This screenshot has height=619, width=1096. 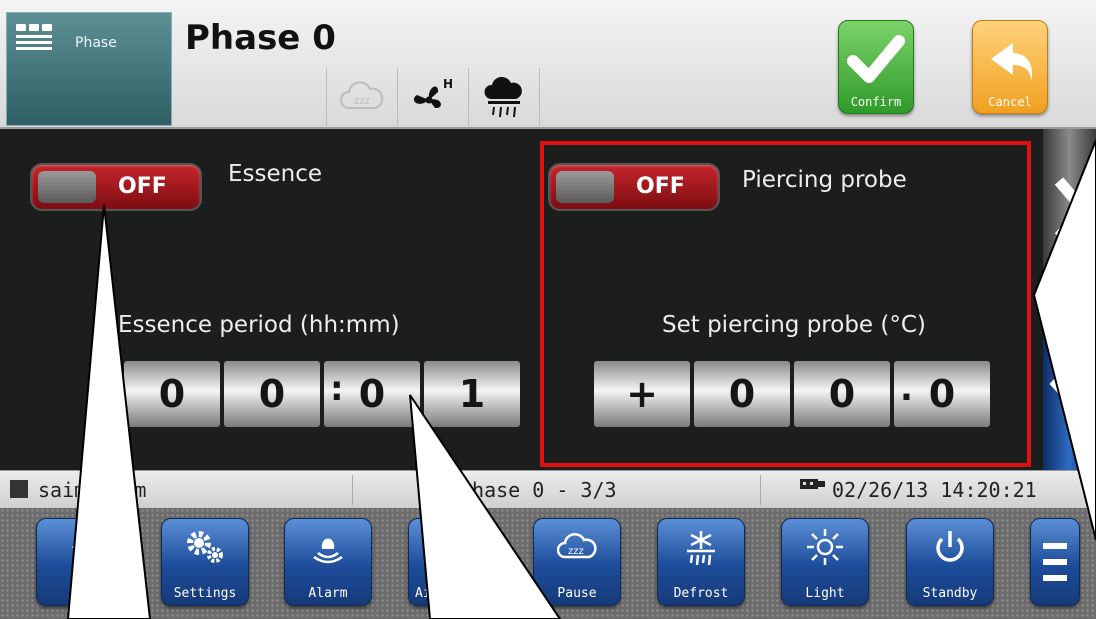 I want to click on phase-tab-label: Phase, so click(x=96, y=43).